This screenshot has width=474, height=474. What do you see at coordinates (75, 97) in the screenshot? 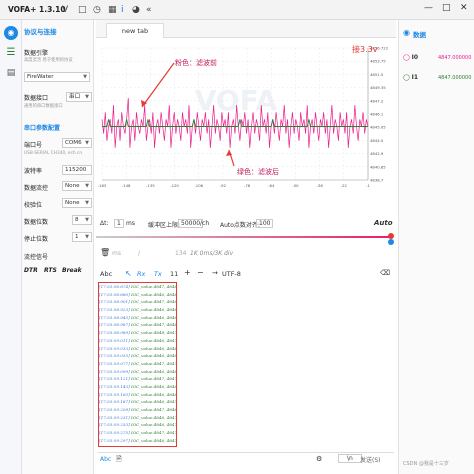
I see `interface-value: 串口` at bounding box center [75, 97].